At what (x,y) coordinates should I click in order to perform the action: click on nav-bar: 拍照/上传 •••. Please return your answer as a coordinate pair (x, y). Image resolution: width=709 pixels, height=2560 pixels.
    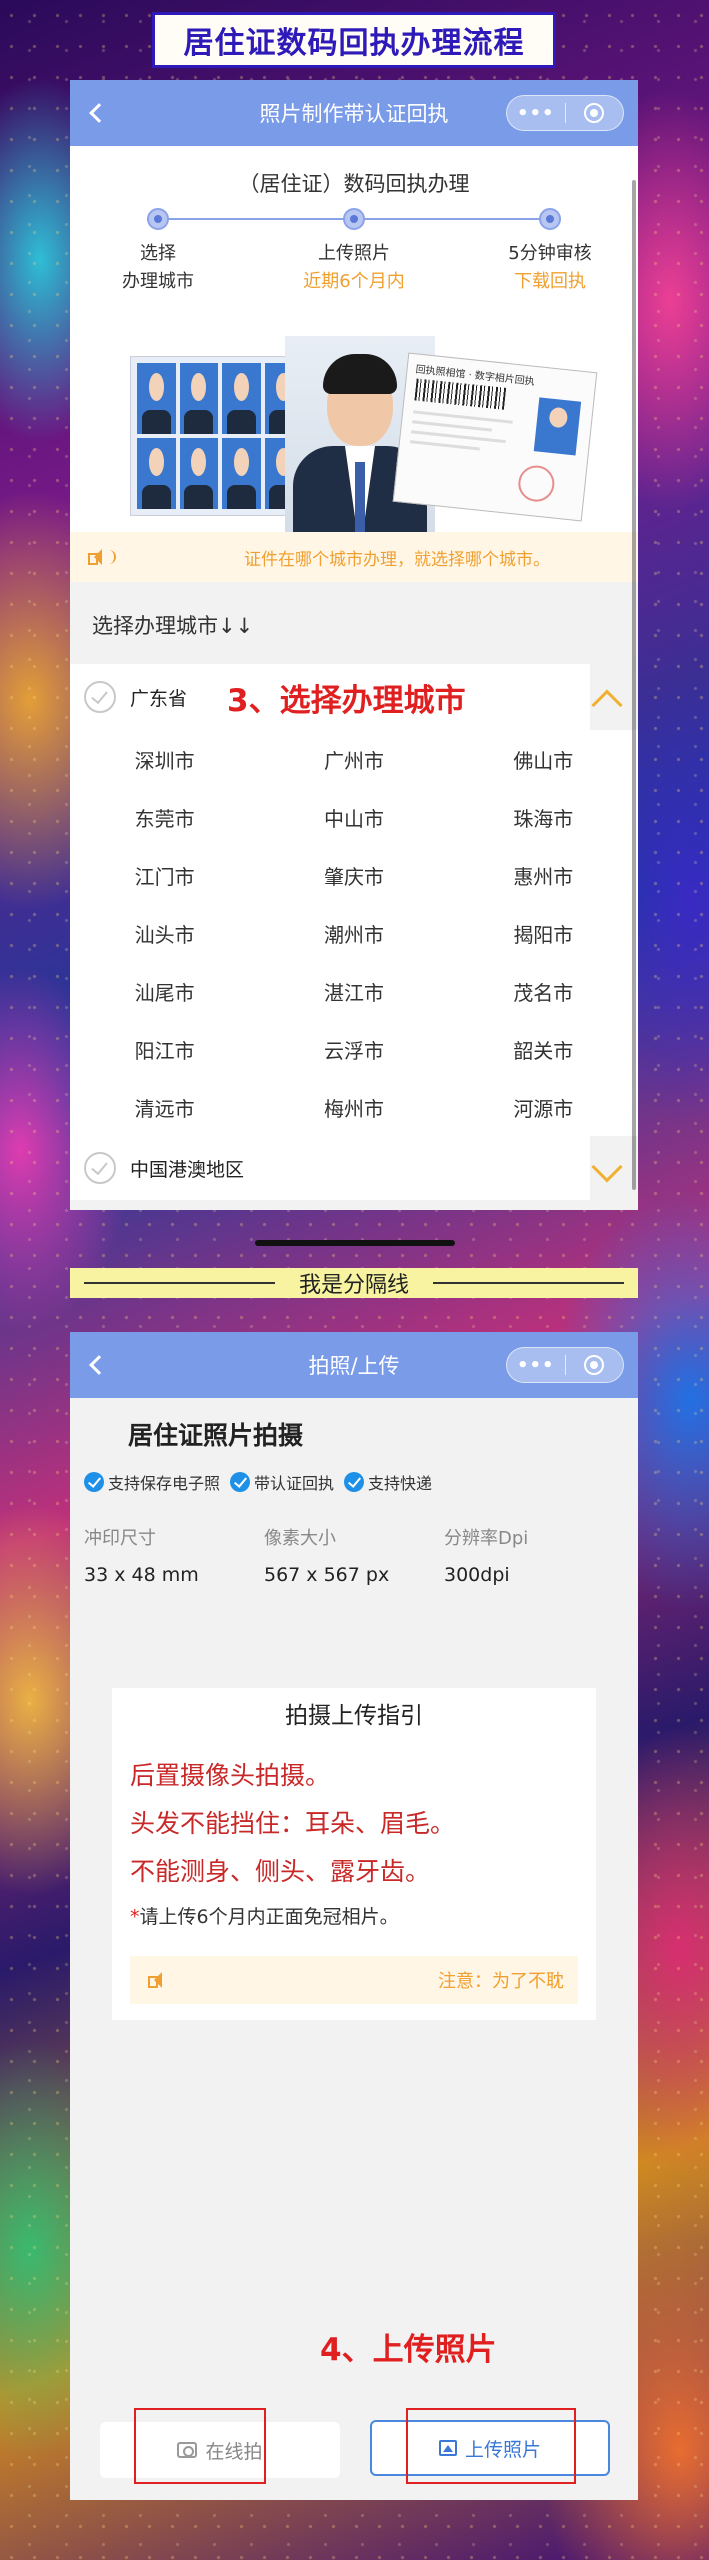
    Looking at the image, I should click on (354, 1365).